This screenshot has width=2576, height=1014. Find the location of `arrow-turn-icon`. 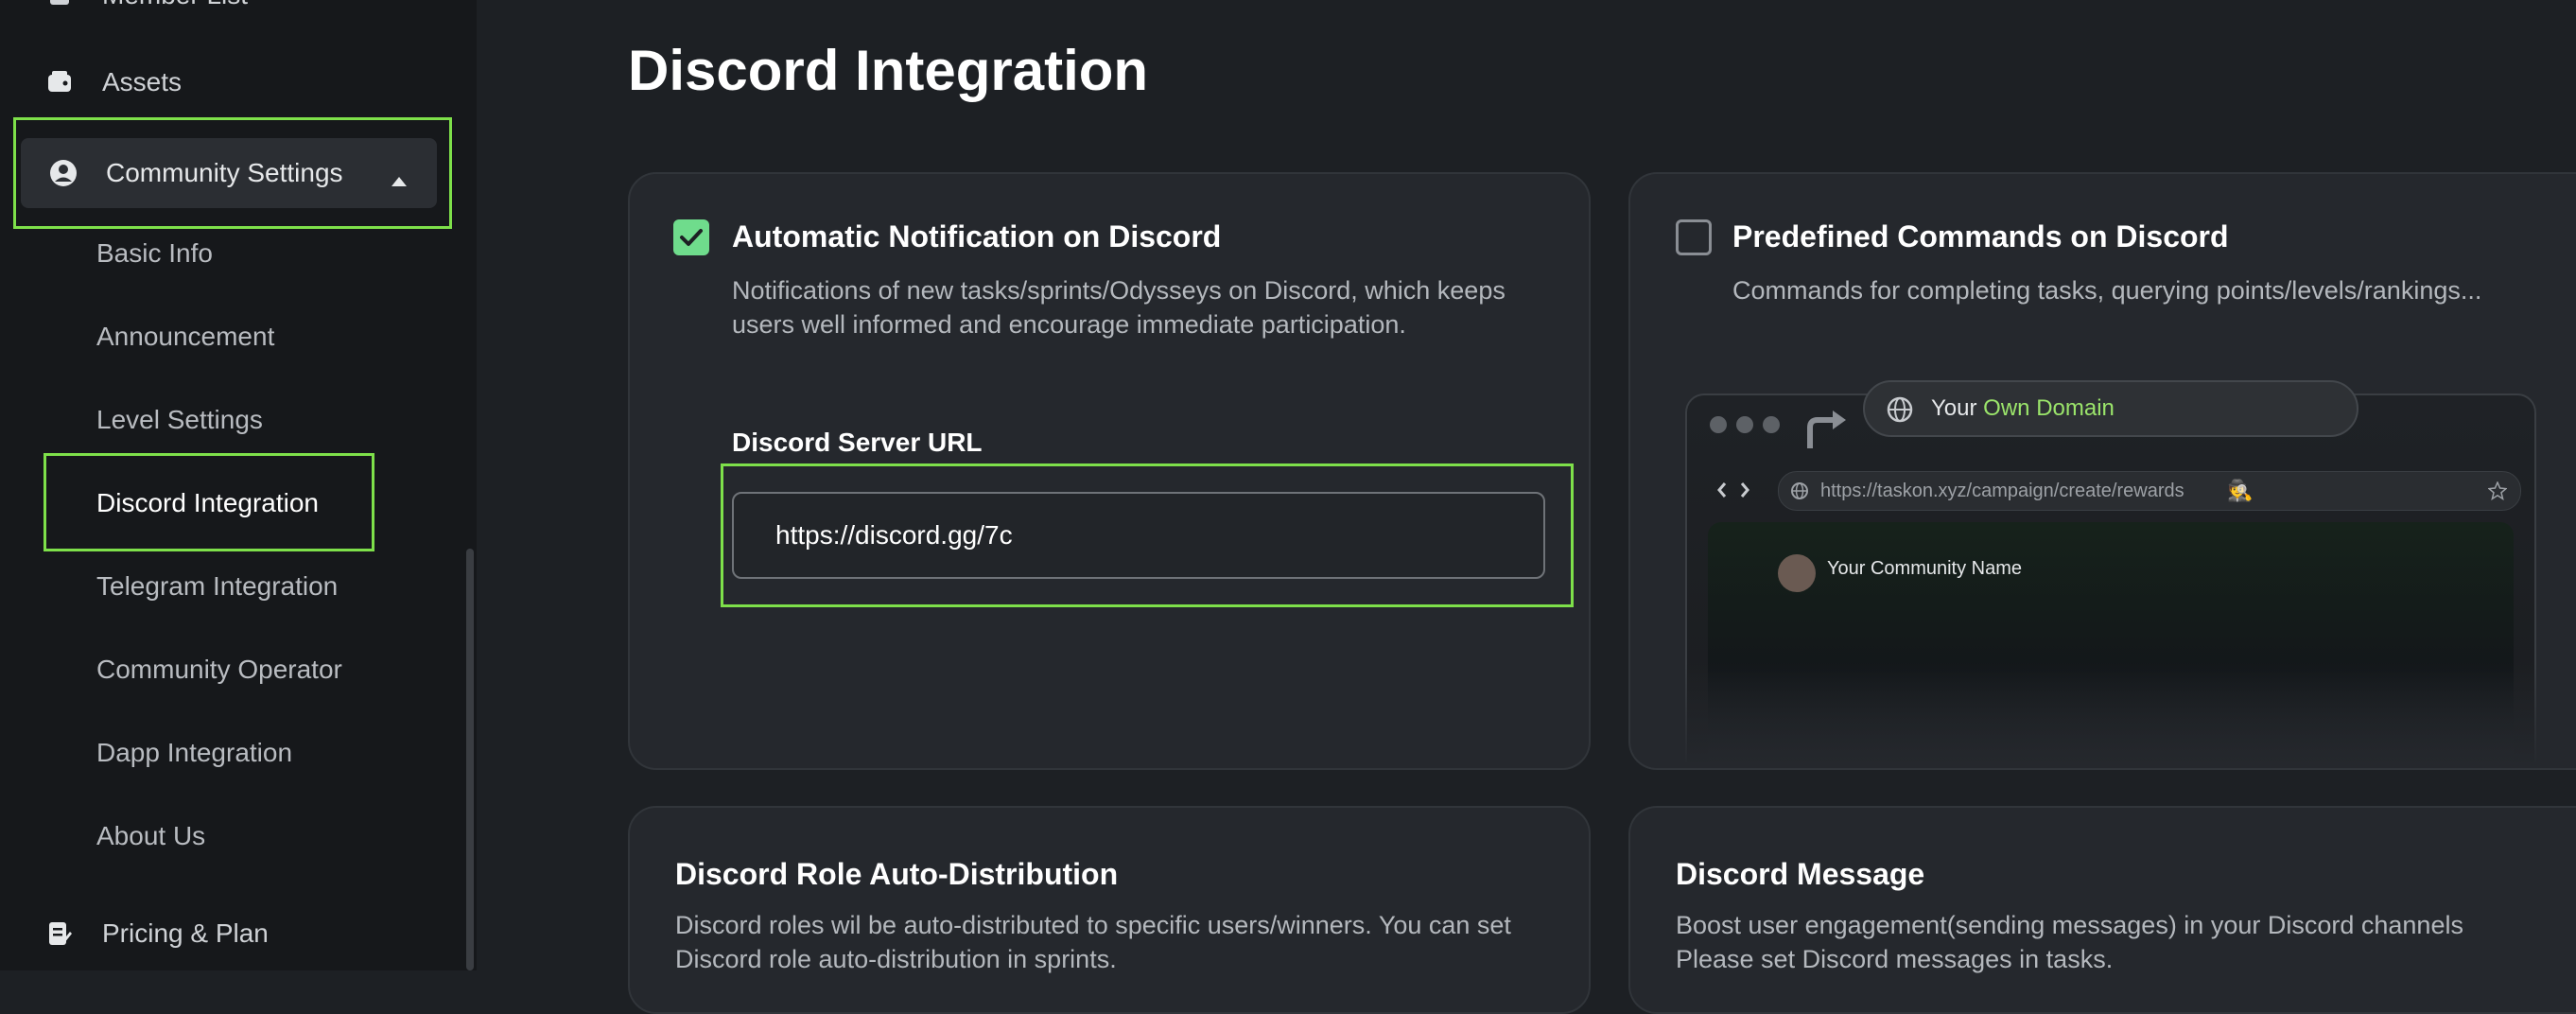

arrow-turn-icon is located at coordinates (1826, 430).